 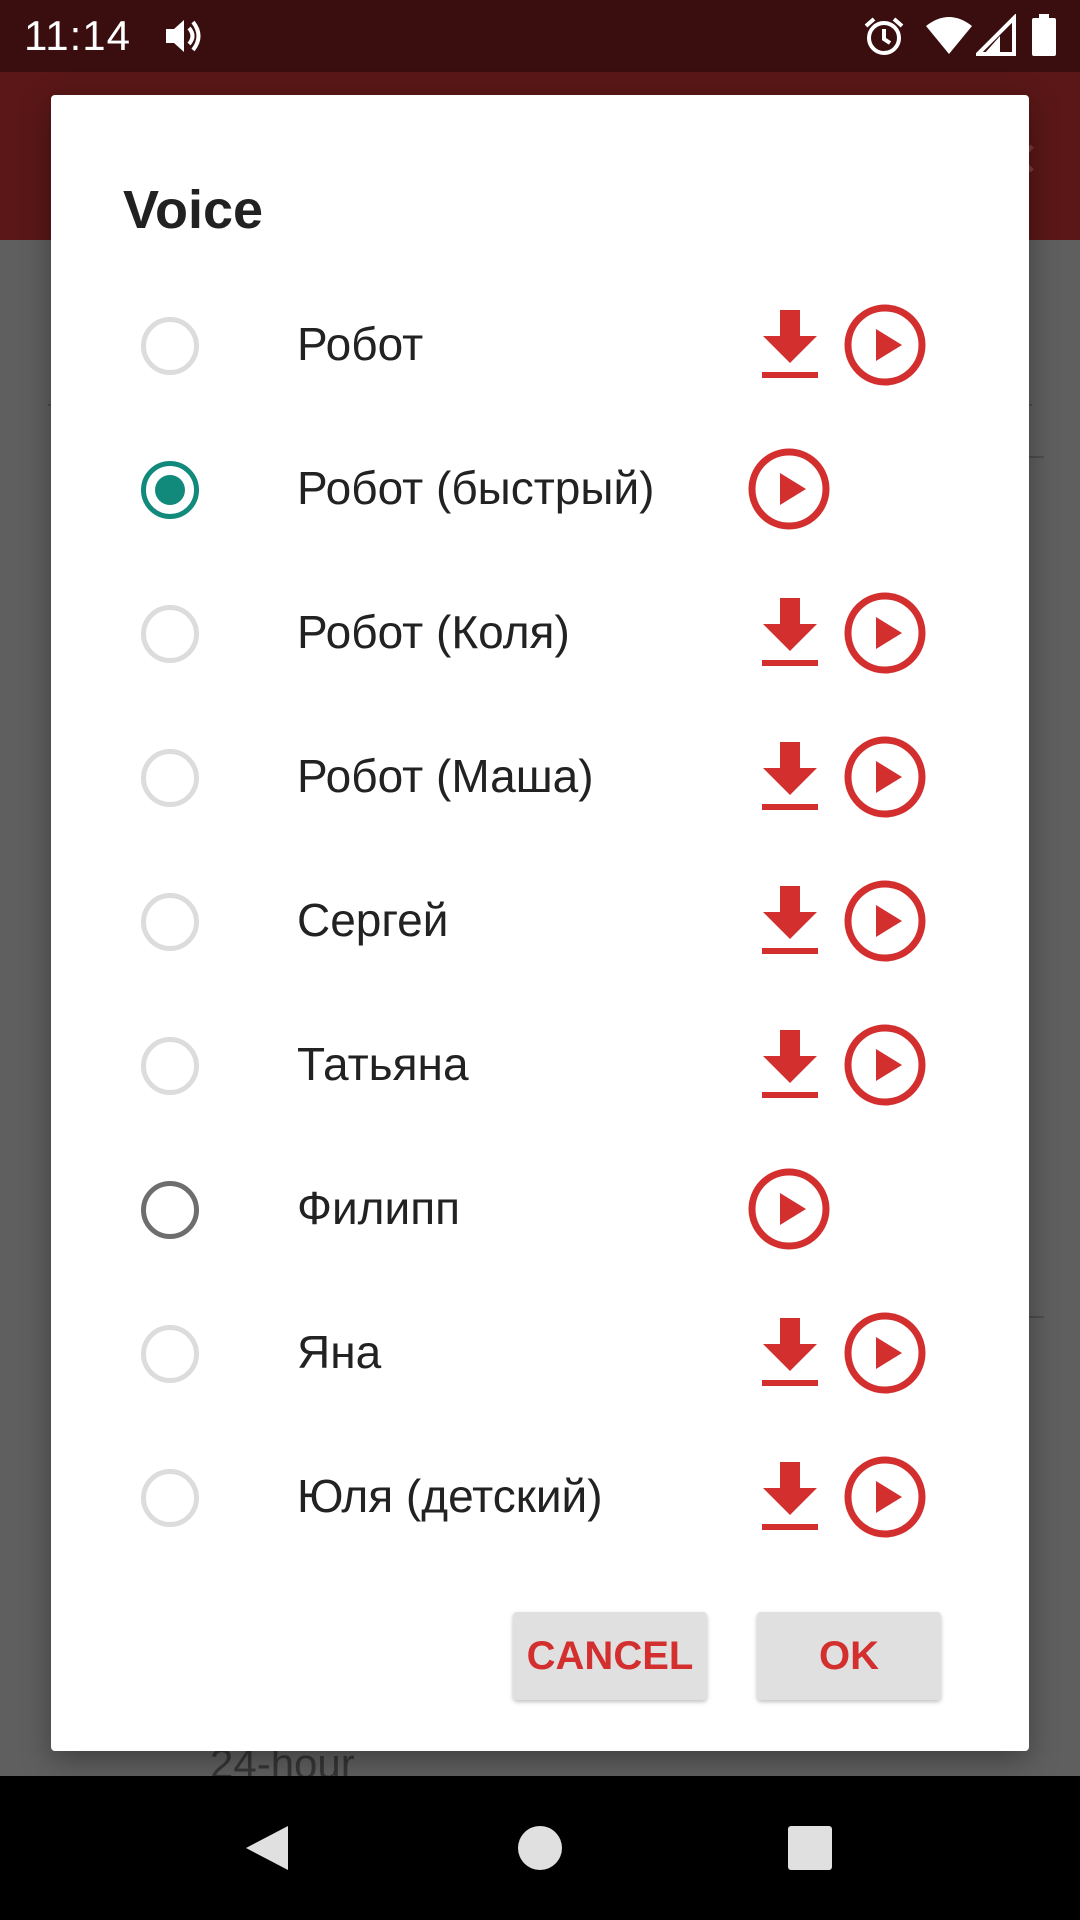 I want to click on navigation-bar, so click(x=540, y=1848).